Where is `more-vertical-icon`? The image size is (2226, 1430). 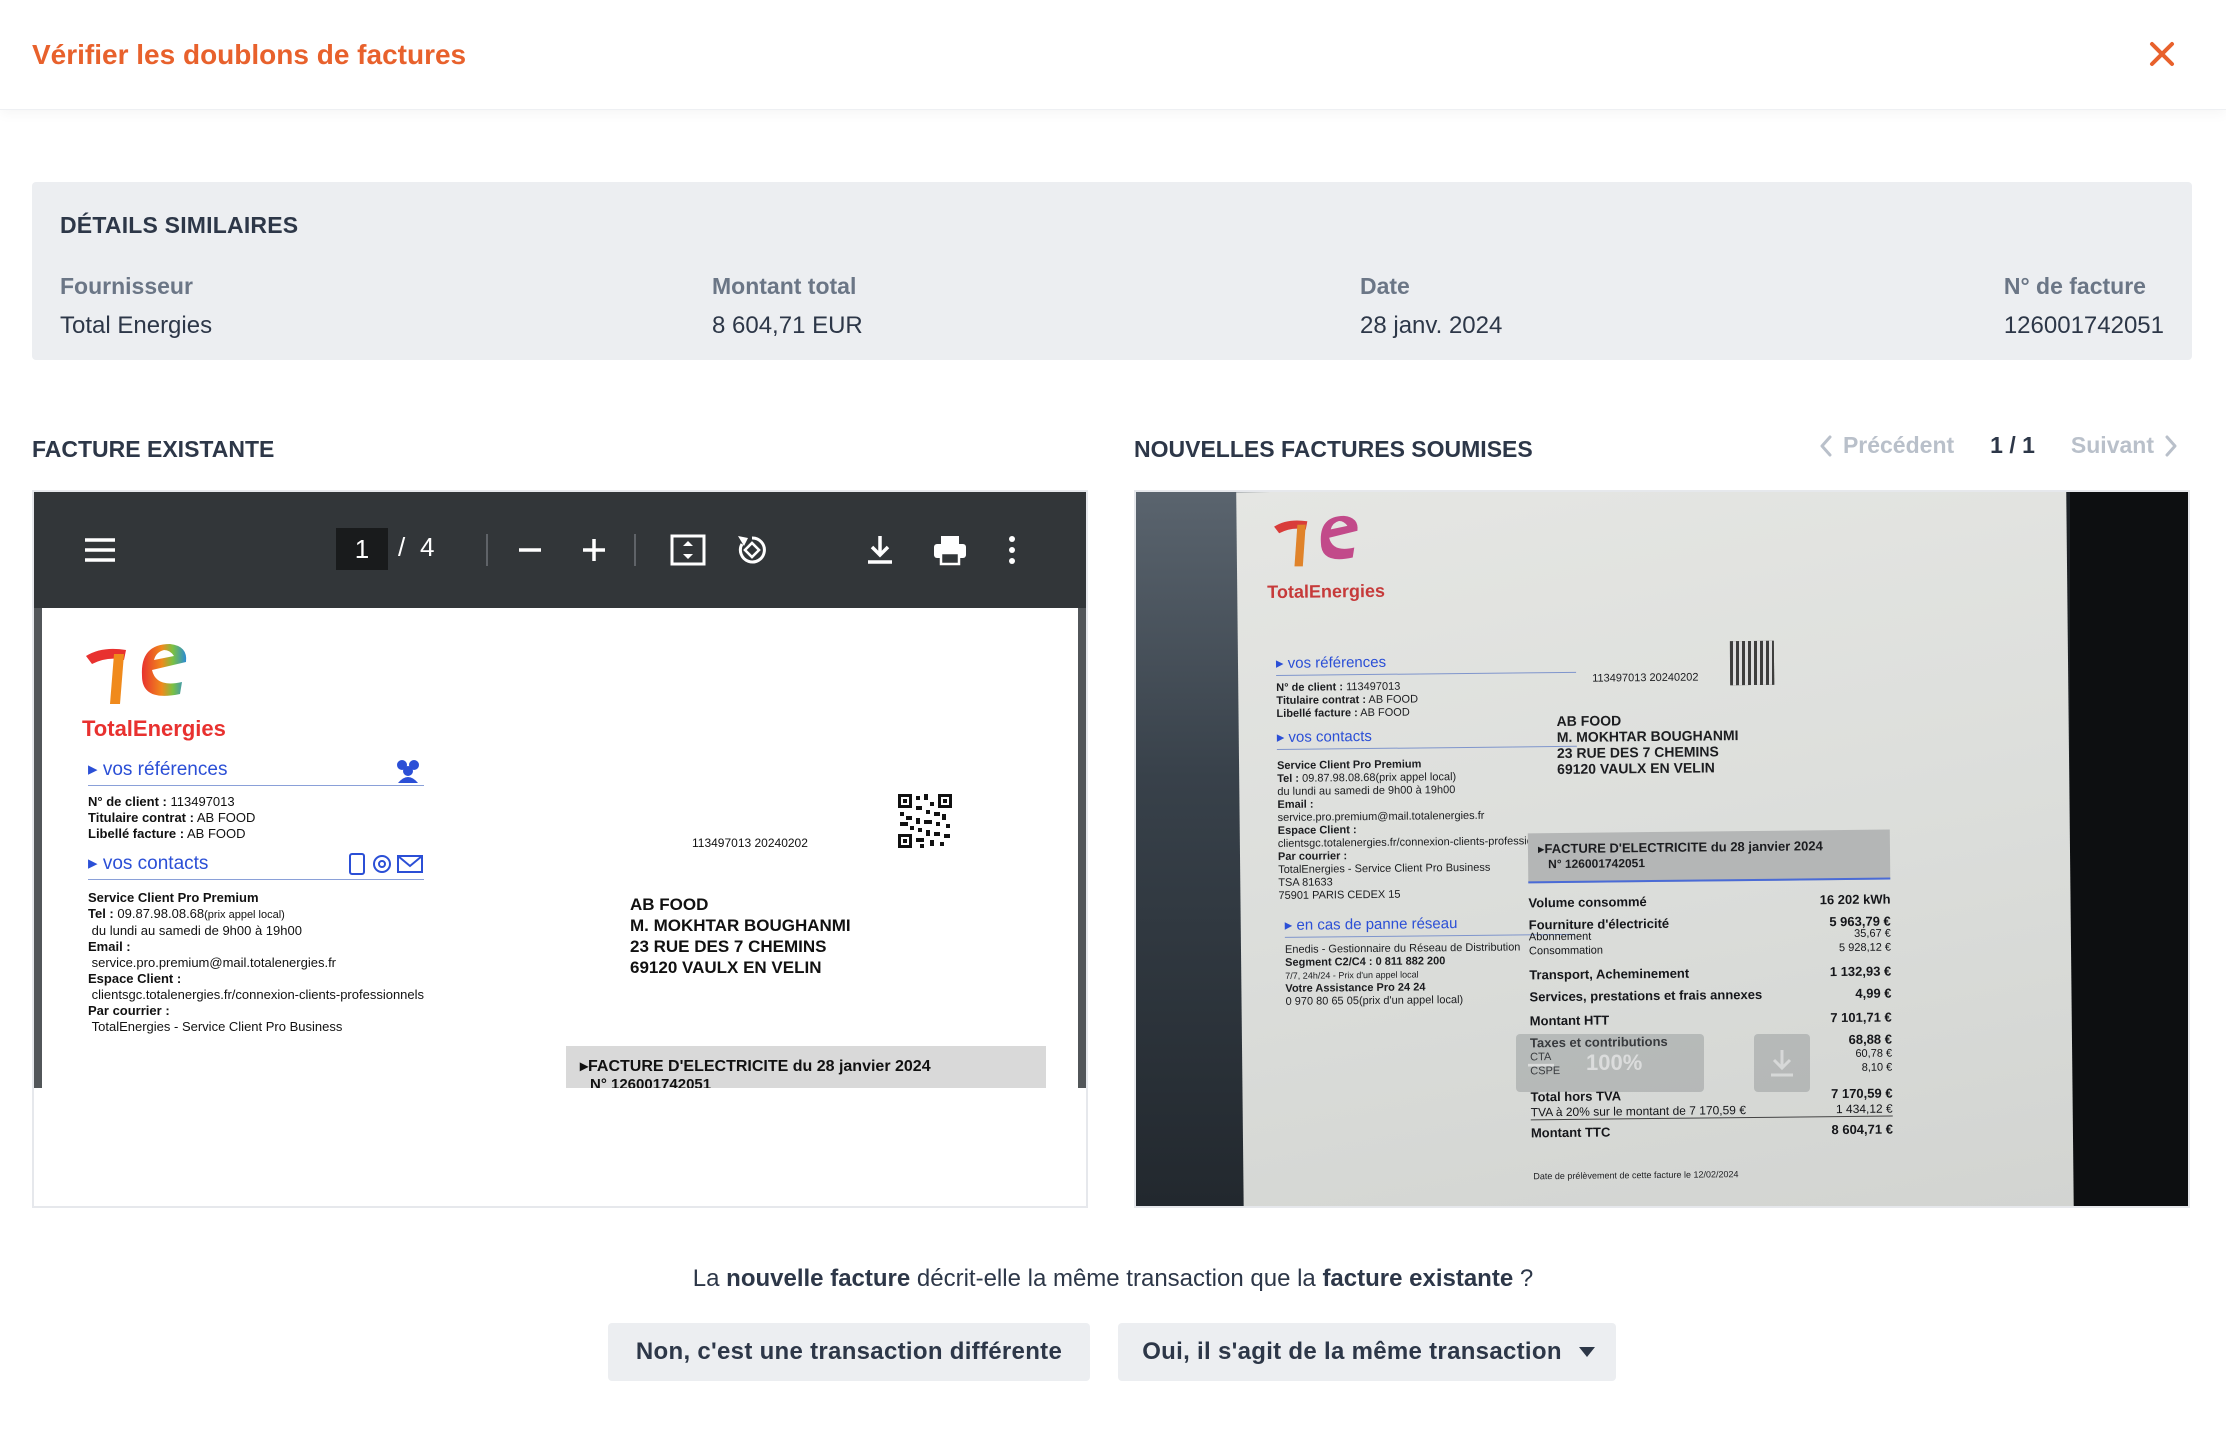 more-vertical-icon is located at coordinates (1012, 550).